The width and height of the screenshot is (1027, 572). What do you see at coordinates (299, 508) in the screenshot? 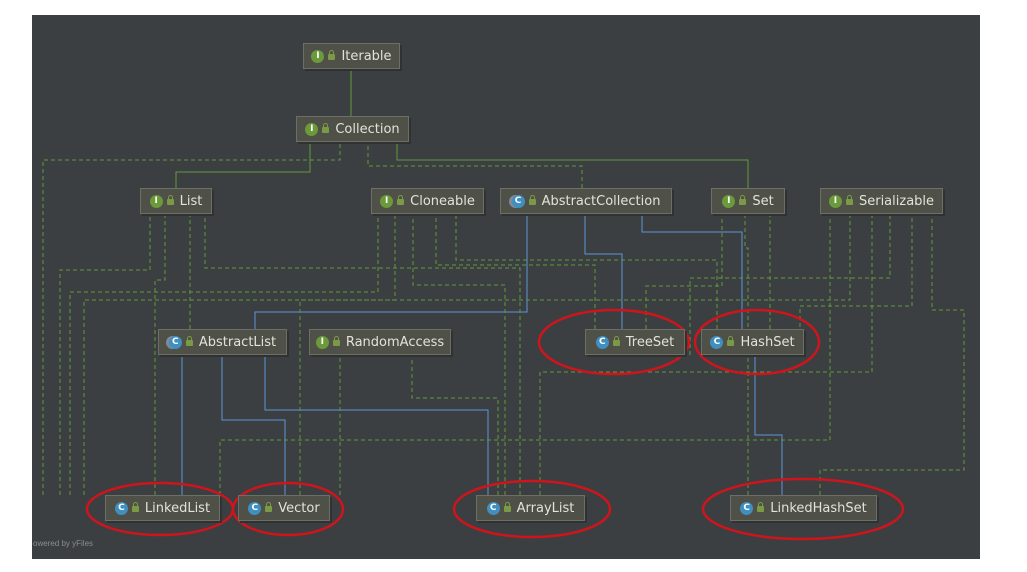
I see `node-label: Vector` at bounding box center [299, 508].